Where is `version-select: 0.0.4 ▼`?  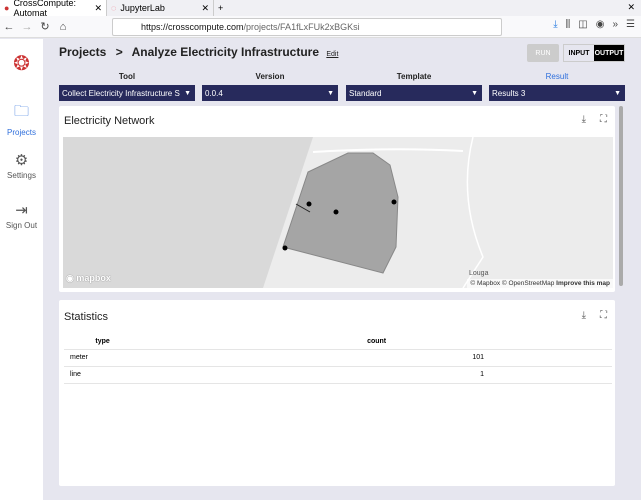 version-select: 0.0.4 ▼ is located at coordinates (270, 93).